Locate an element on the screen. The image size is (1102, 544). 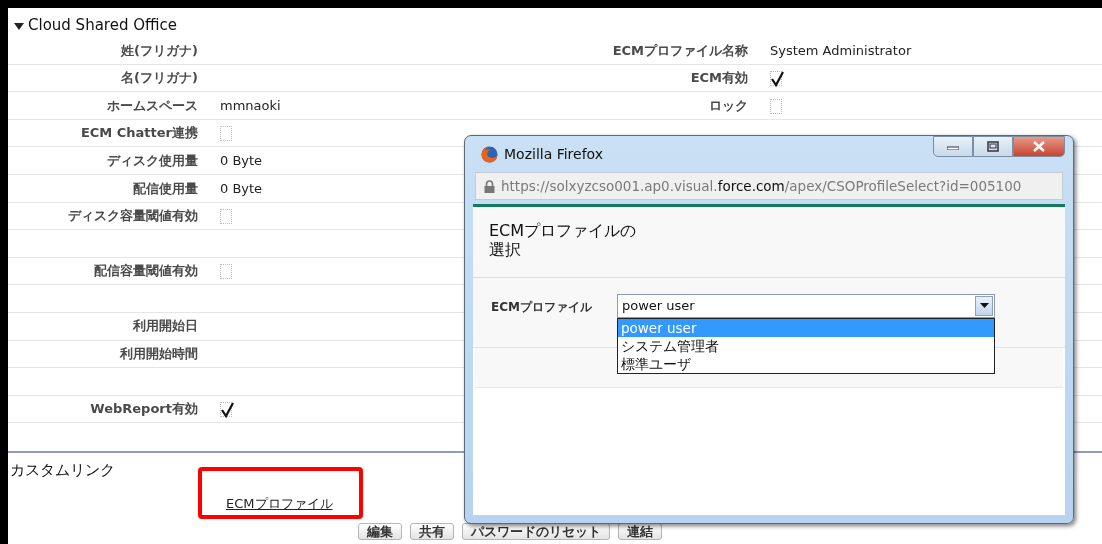
maximize-icon is located at coordinates (993, 146).